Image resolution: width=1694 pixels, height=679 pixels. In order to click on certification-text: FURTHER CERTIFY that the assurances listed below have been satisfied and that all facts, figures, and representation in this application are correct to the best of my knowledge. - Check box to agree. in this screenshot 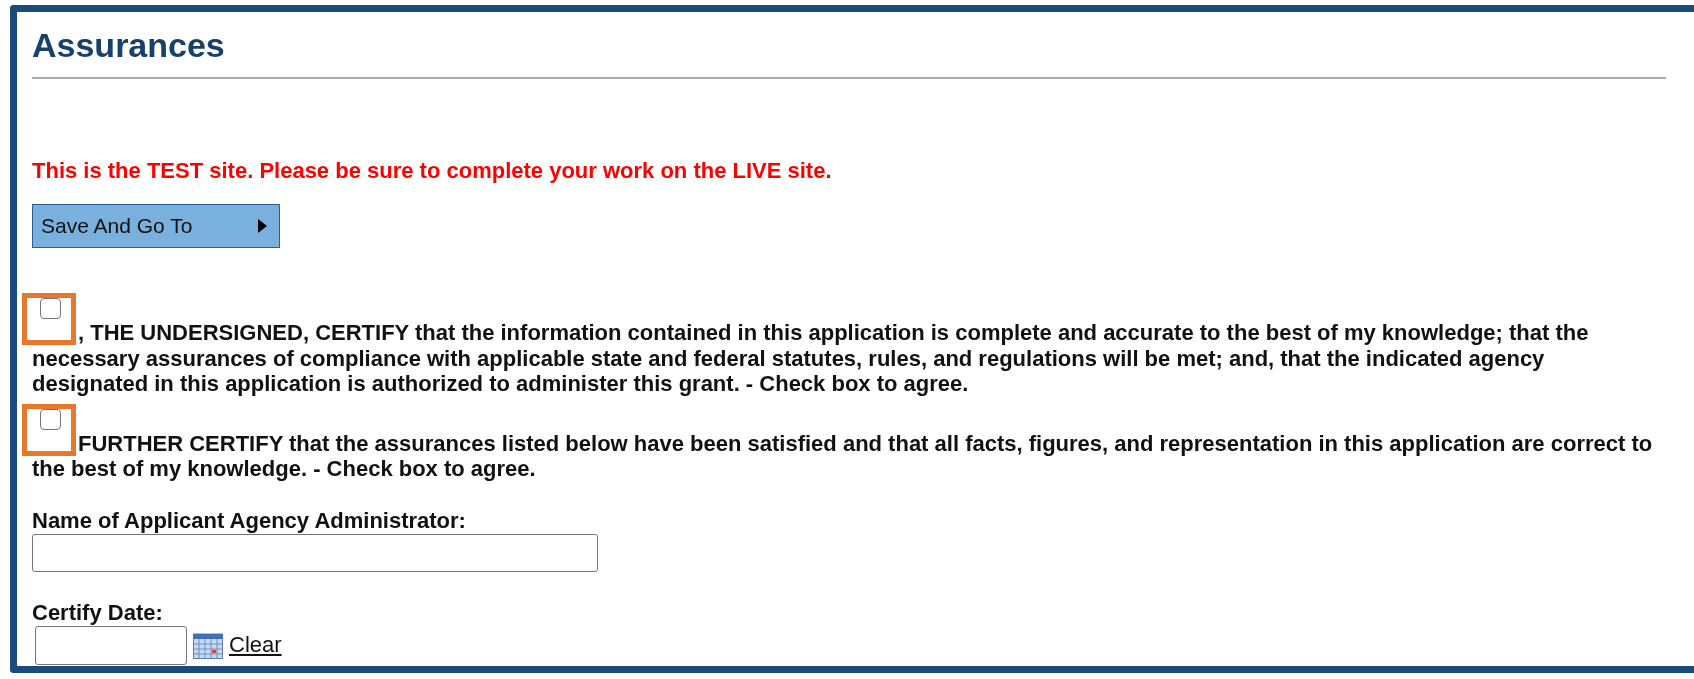, I will do `click(842, 455)`.